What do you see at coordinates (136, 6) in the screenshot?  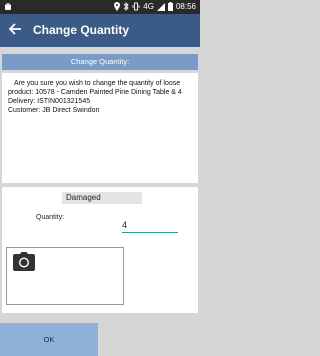 I see `vibrate-icon` at bounding box center [136, 6].